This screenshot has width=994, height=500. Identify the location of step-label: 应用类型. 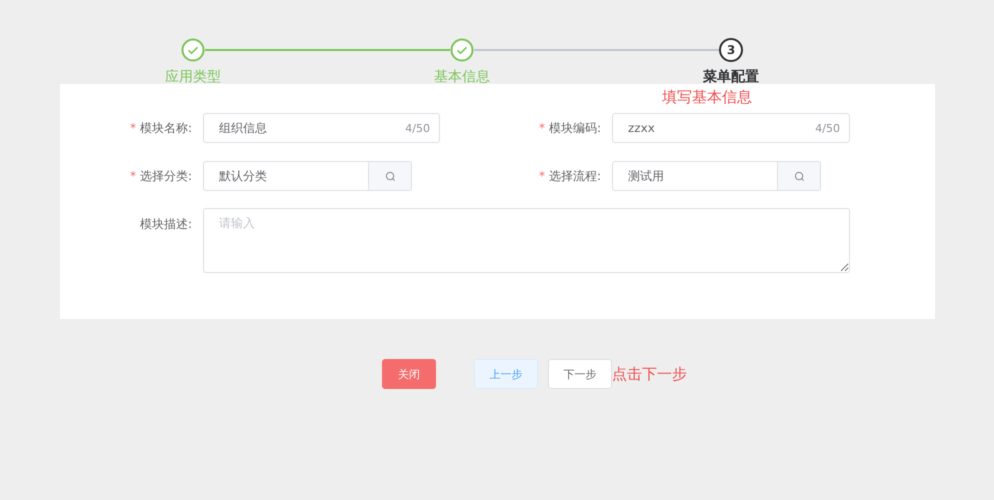
(193, 77).